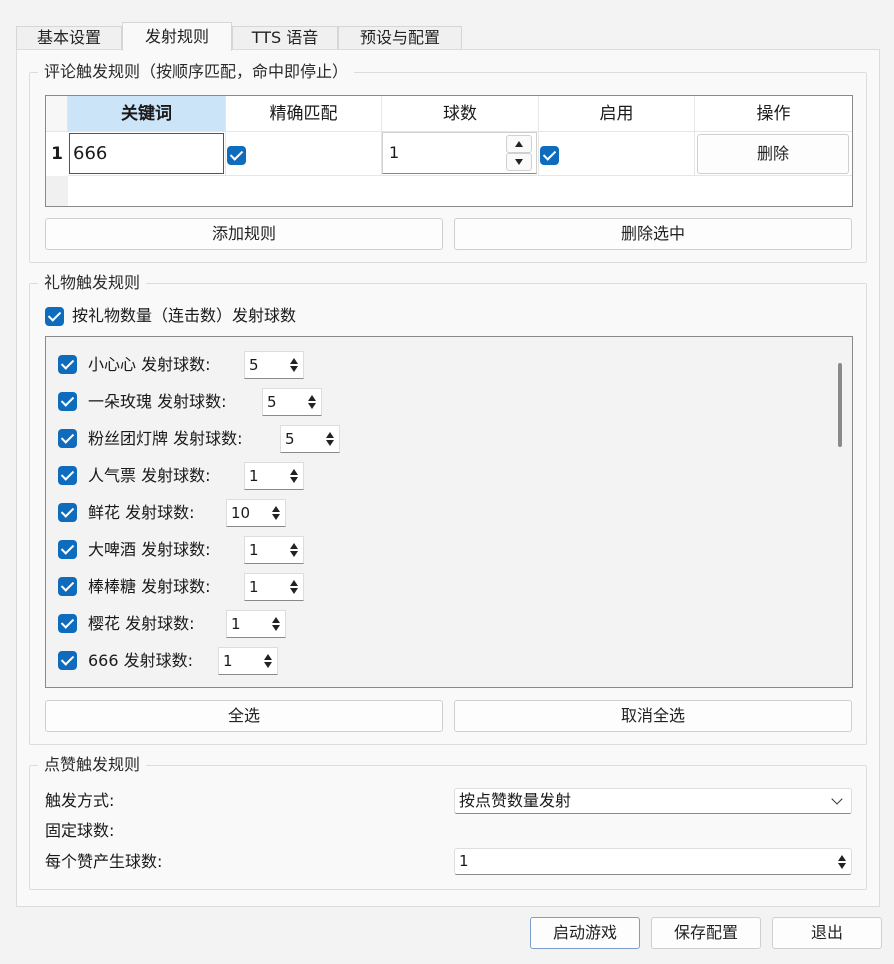  I want to click on keyword-value: 666, so click(90, 153).